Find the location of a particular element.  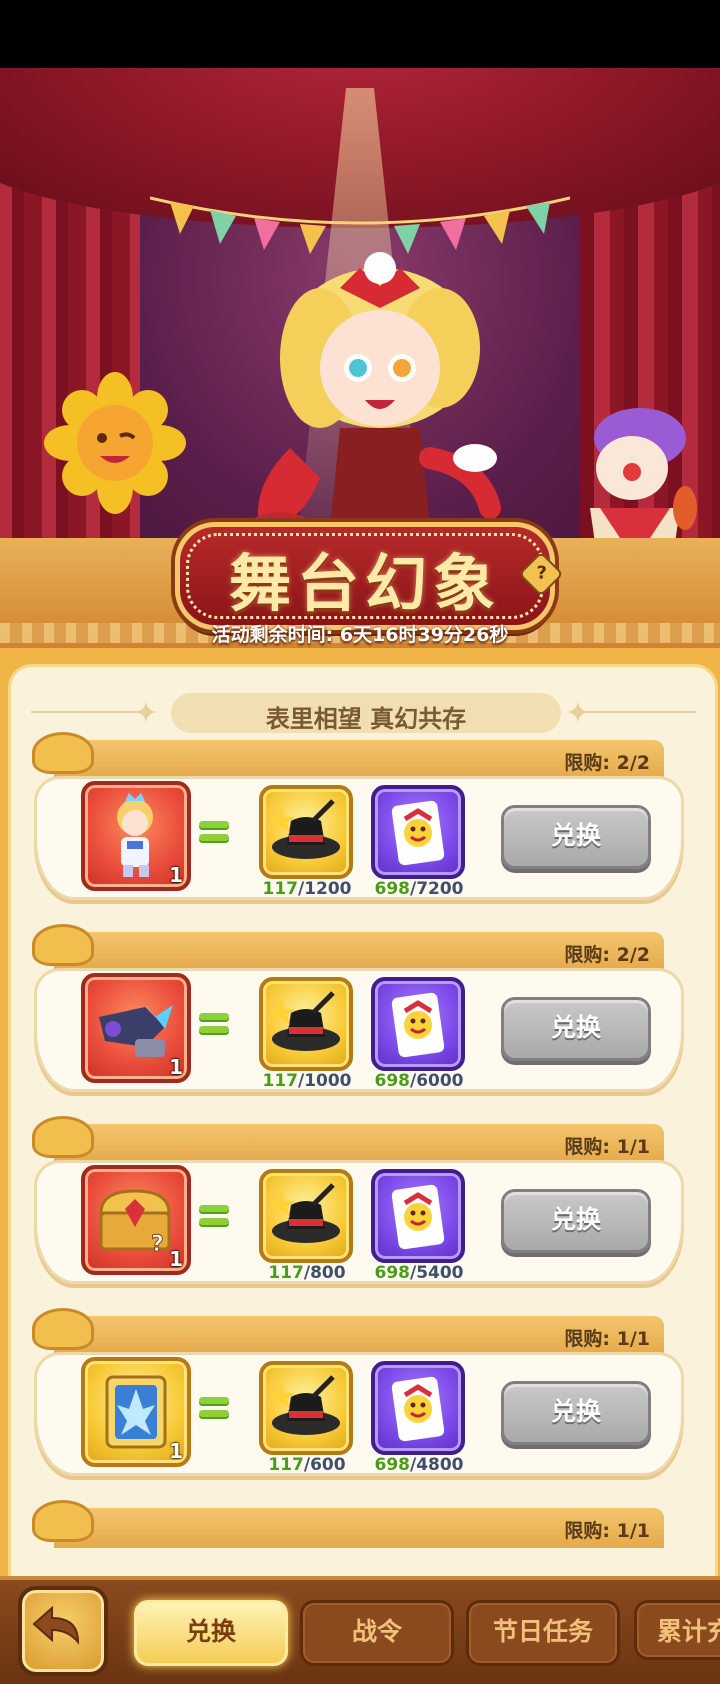

exchange-item: 限购: 2/2 1 117/1000 698/6000 兑换 is located at coordinates (358, 1013).